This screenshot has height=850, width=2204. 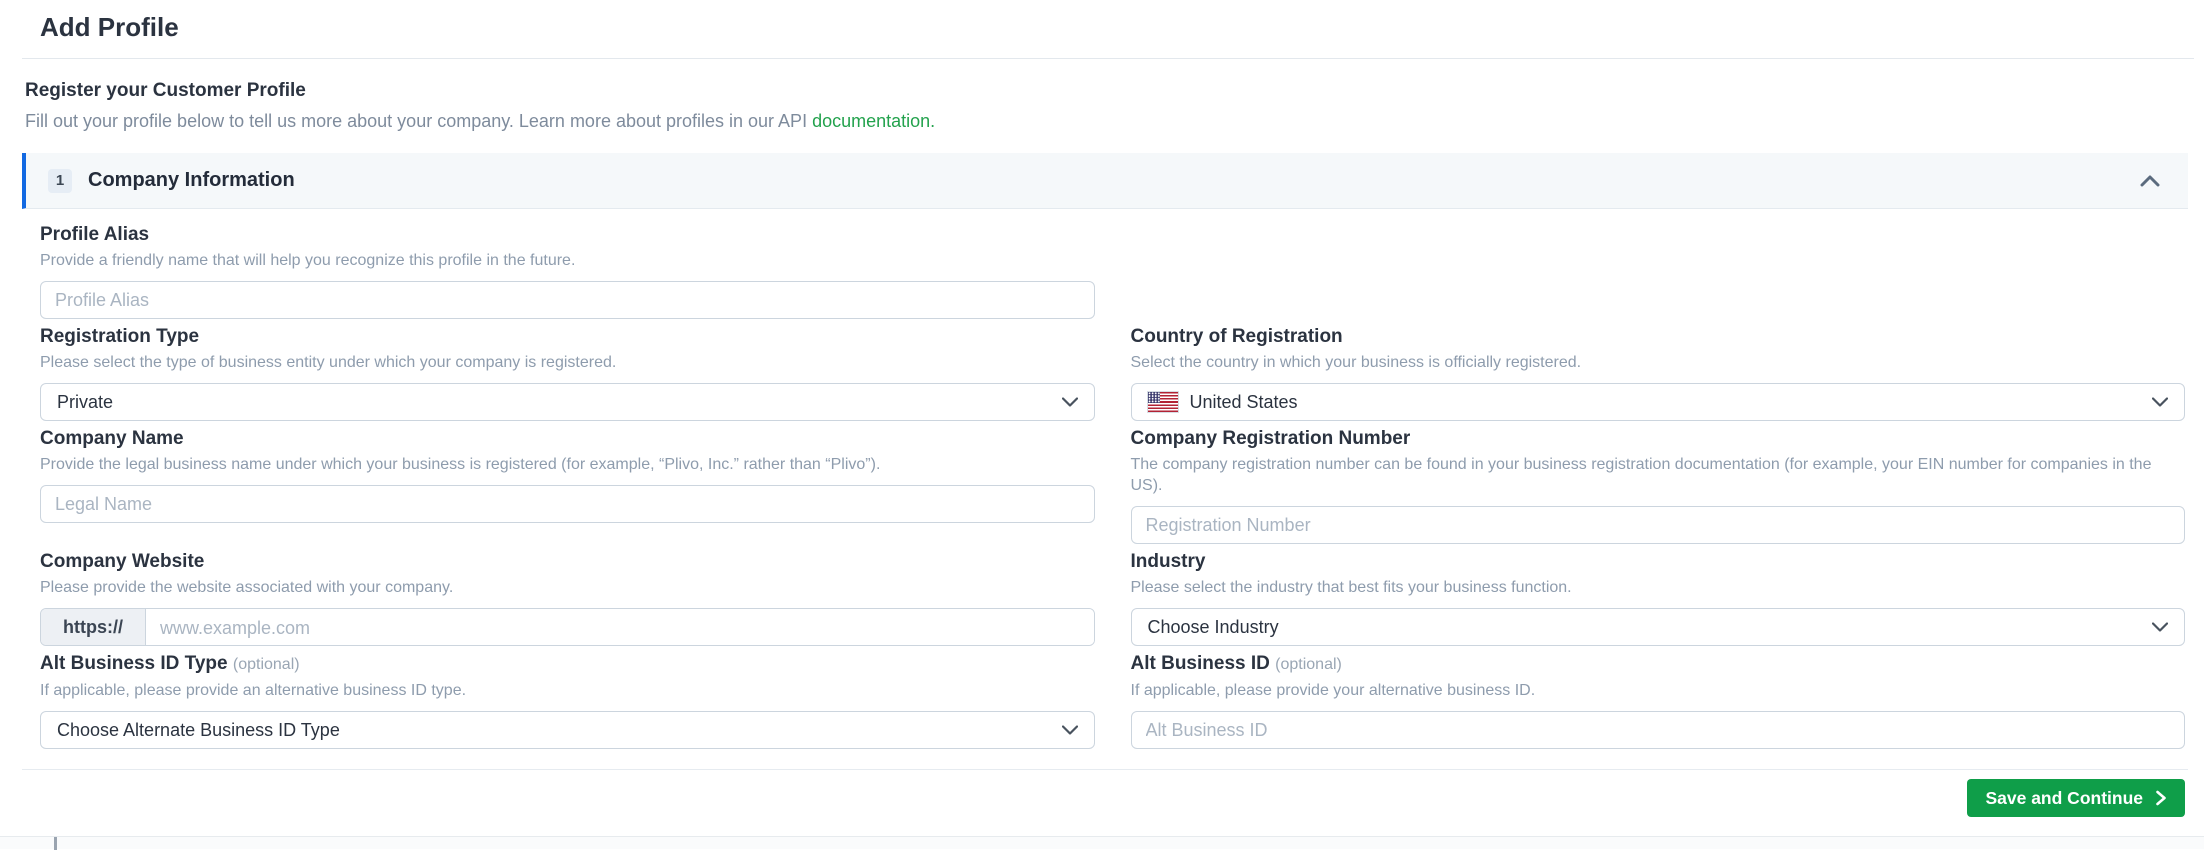 What do you see at coordinates (1213, 626) in the screenshot?
I see `industry-value: Choose Industry` at bounding box center [1213, 626].